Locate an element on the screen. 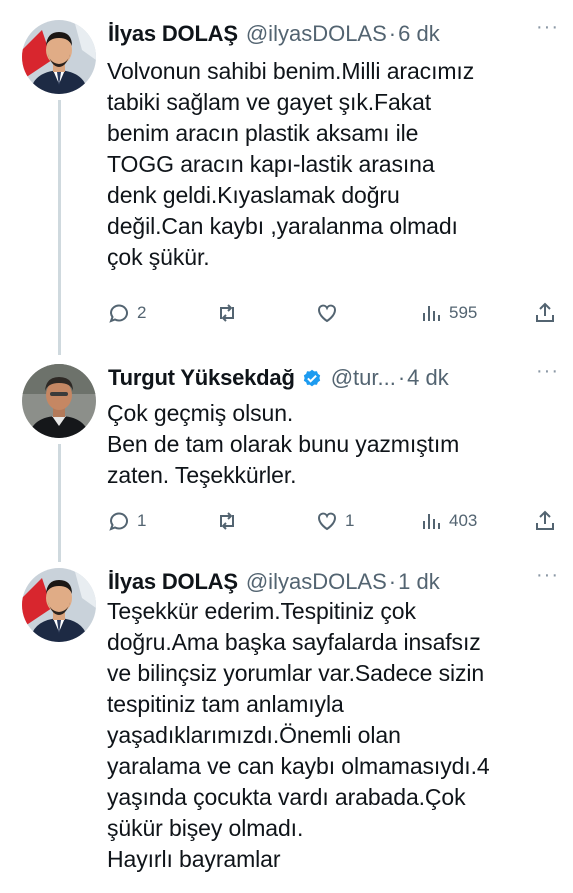  like-button: 1 is located at coordinates (334, 521).